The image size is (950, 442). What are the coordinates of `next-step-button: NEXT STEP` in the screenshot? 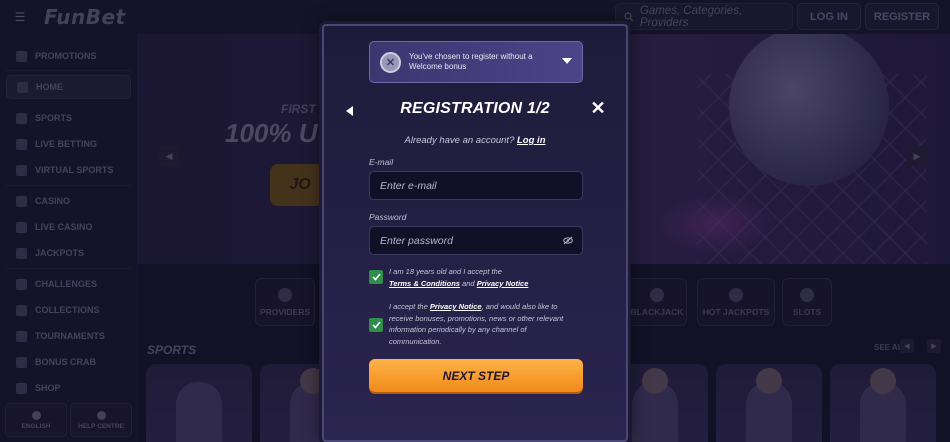 It's located at (476, 375).